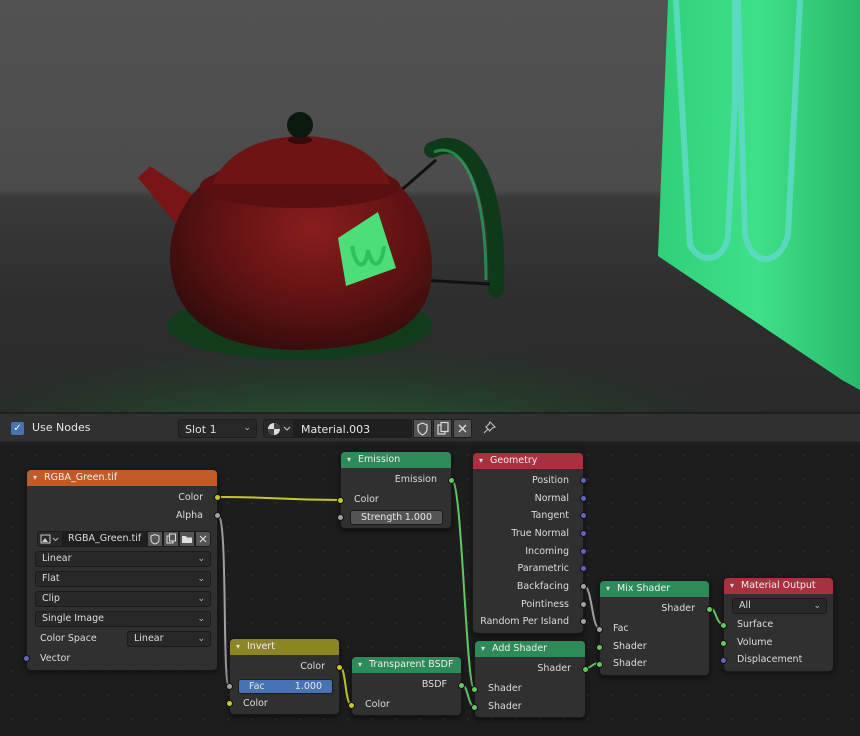  I want to click on socket-tangent-out, so click(583, 515).